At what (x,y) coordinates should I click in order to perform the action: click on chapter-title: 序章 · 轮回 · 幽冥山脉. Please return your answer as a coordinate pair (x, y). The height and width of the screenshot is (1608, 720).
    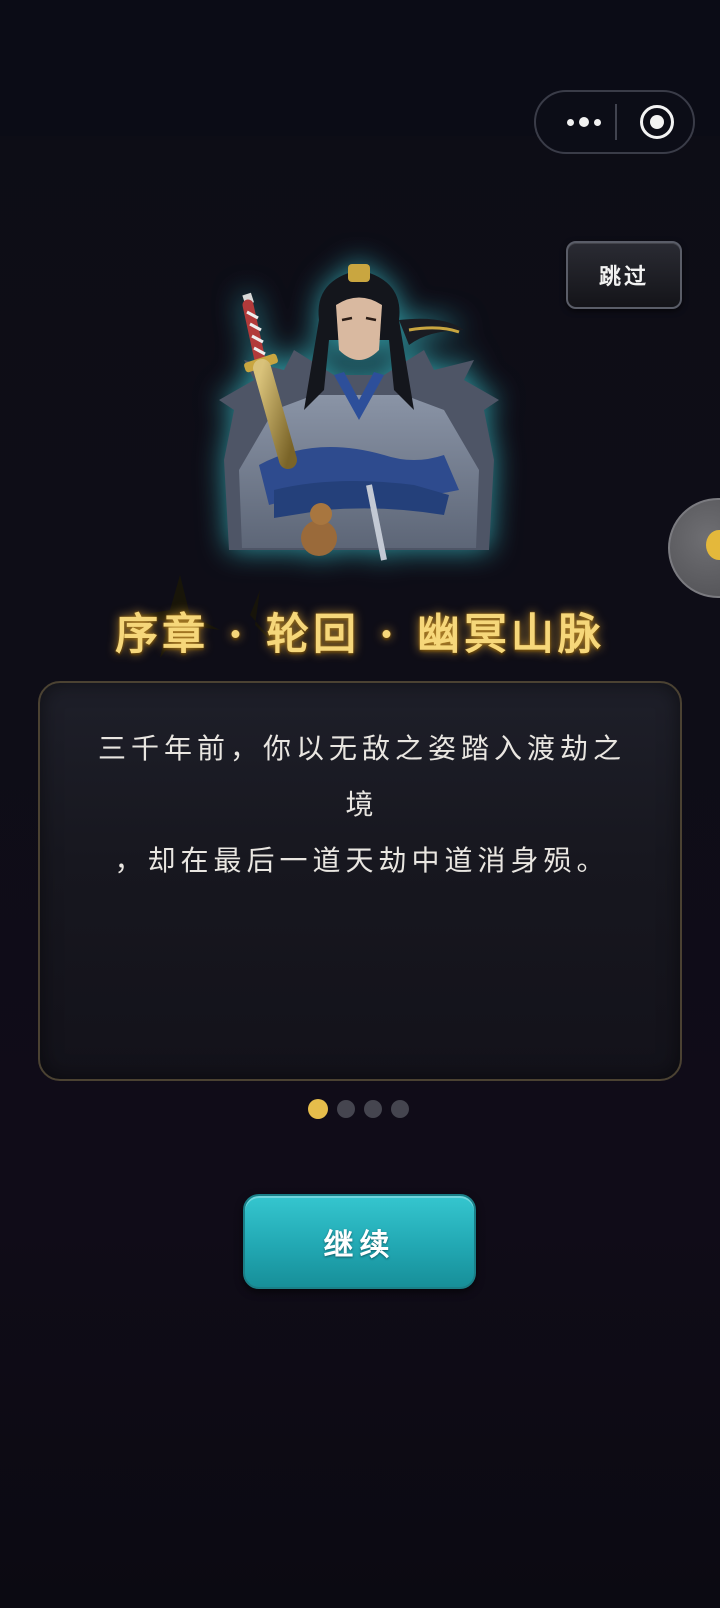
    Looking at the image, I should click on (360, 635).